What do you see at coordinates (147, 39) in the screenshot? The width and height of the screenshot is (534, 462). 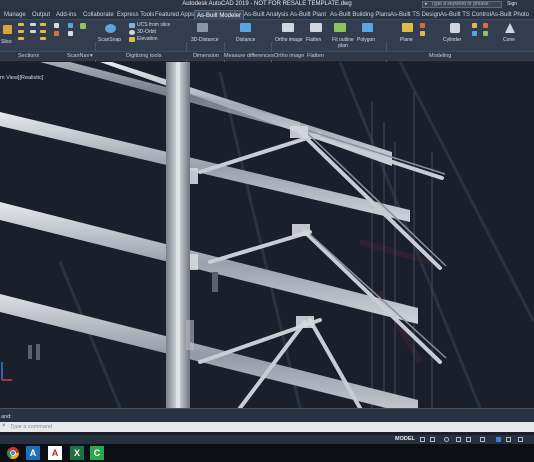 I see `elevation-button: Elevation` at bounding box center [147, 39].